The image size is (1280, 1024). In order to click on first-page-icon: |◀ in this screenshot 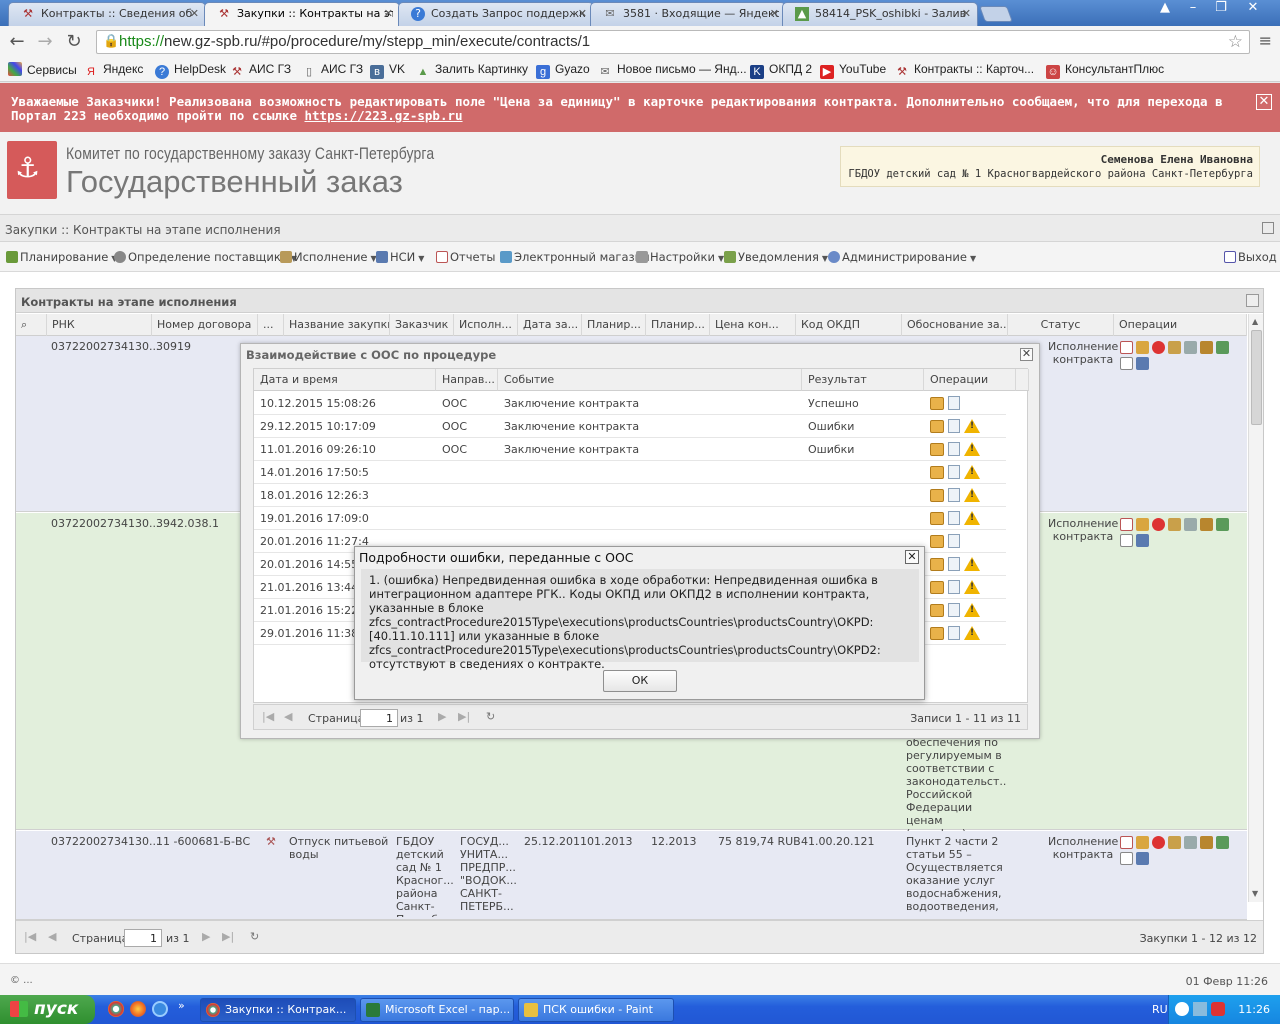, I will do `click(268, 716)`.